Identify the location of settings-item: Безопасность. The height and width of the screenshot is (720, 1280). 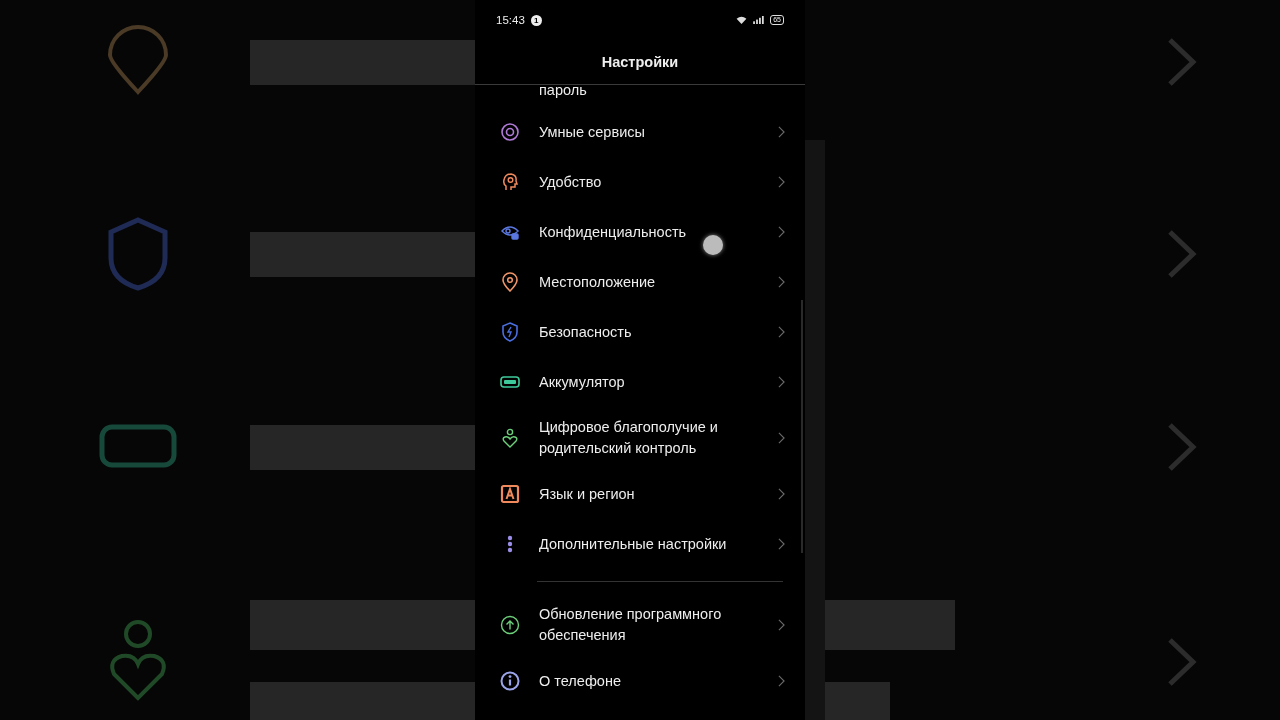
(640, 332).